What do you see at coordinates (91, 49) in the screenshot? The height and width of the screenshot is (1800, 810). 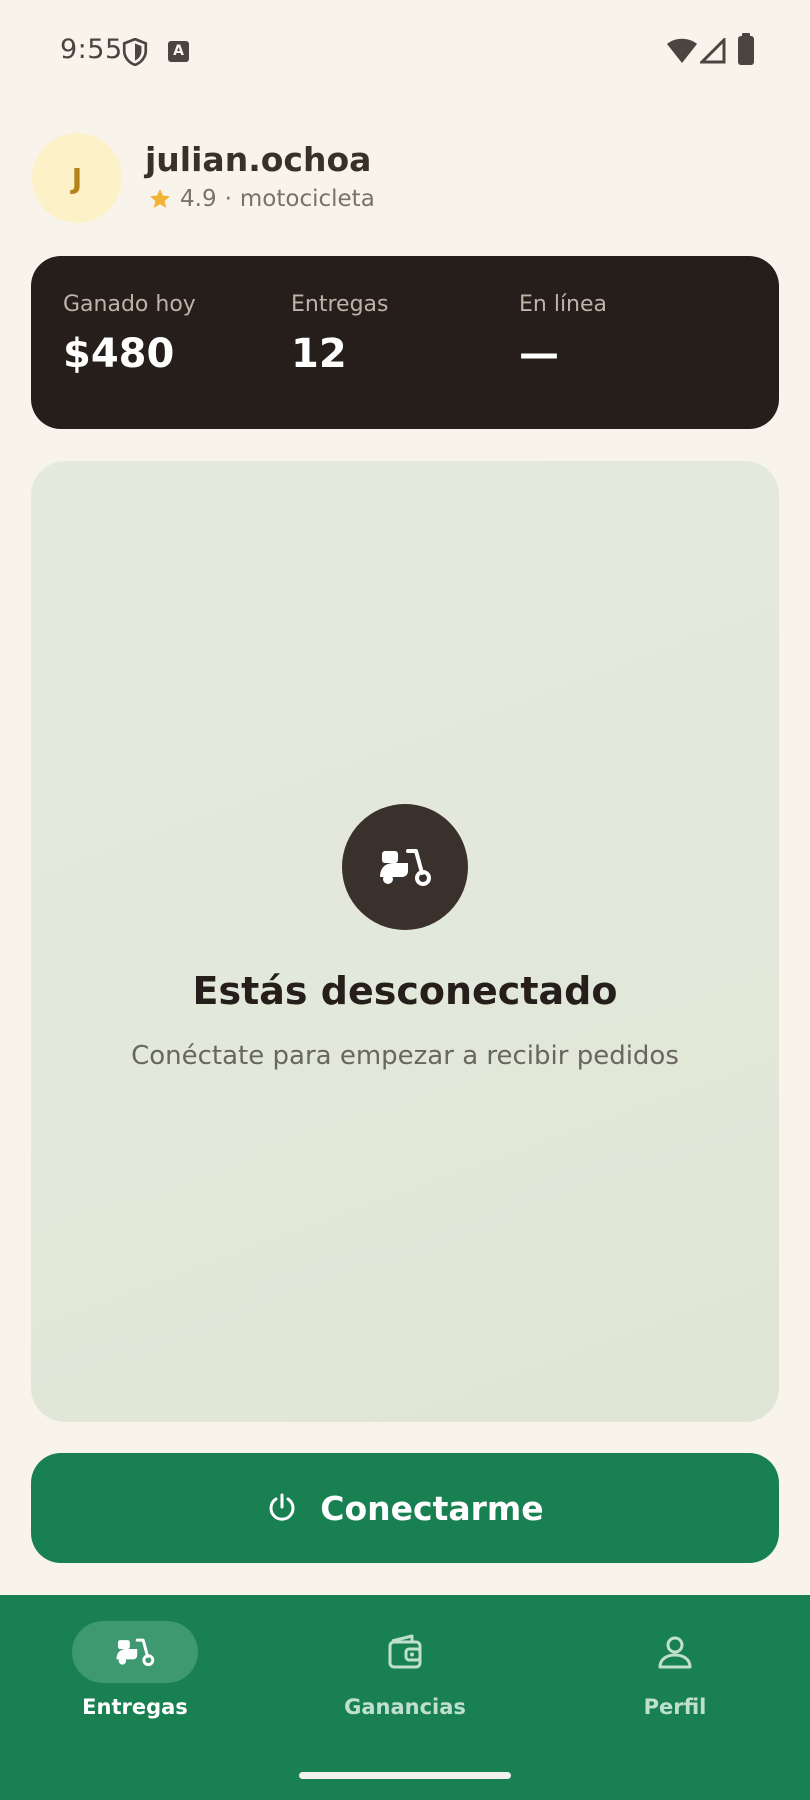 I see `status-time: 9:55` at bounding box center [91, 49].